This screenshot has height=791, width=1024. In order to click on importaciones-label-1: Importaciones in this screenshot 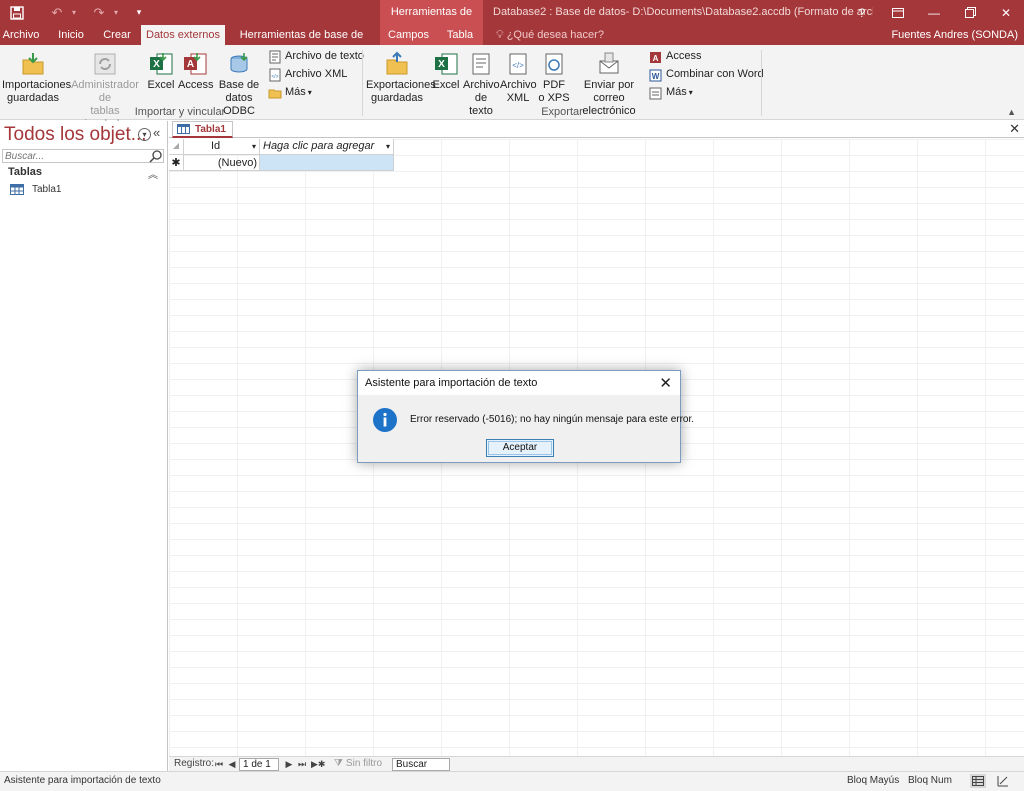, I will do `click(37, 85)`.